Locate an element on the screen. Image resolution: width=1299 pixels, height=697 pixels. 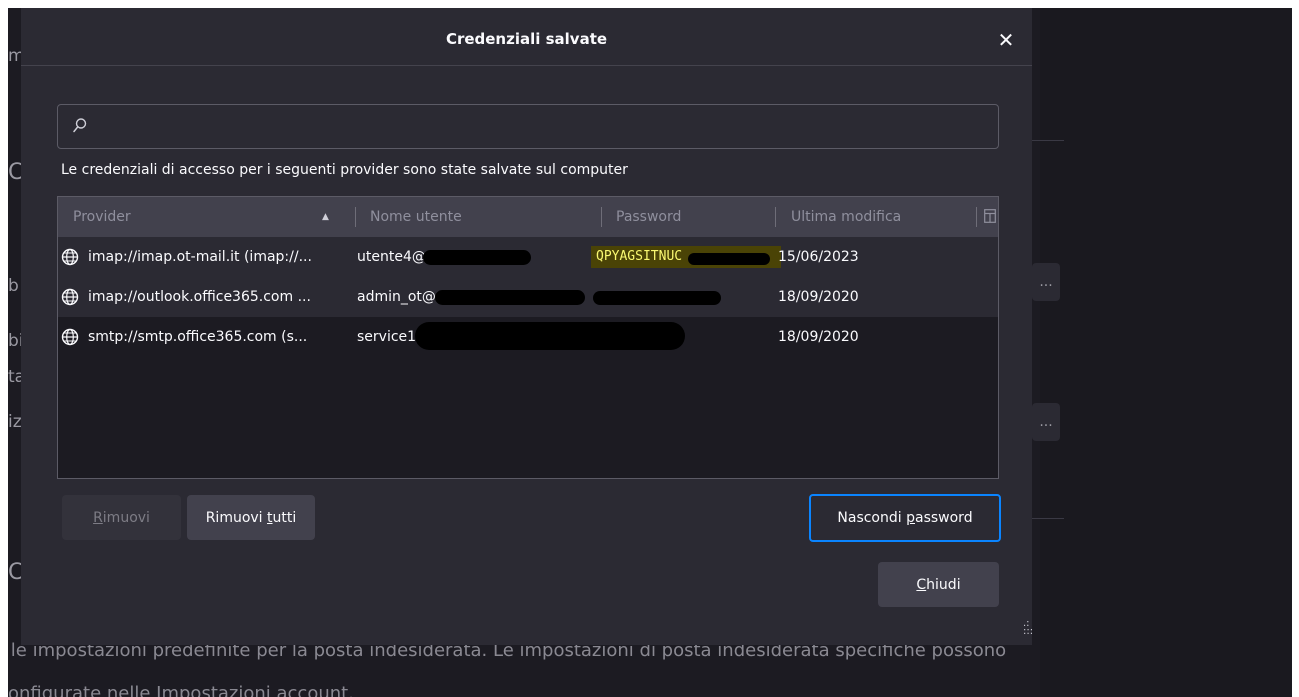
column-header-provider: Provider is located at coordinates (198, 217).